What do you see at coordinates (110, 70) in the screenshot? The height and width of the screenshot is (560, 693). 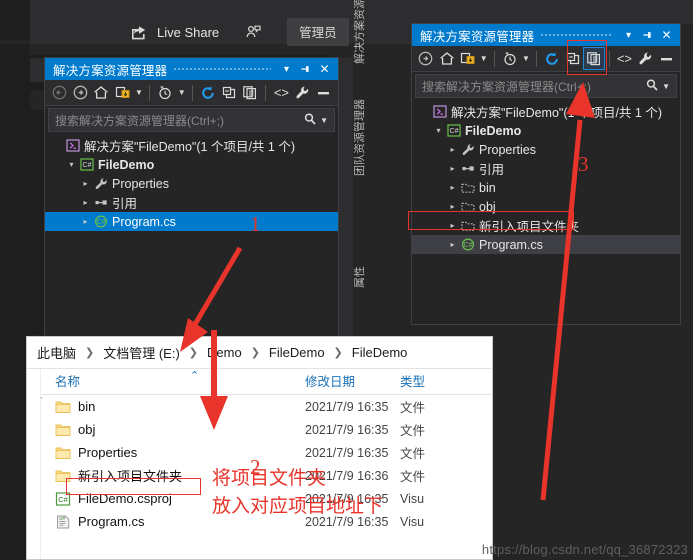 I see `panel-1-title: 解决方案资源管理器` at bounding box center [110, 70].